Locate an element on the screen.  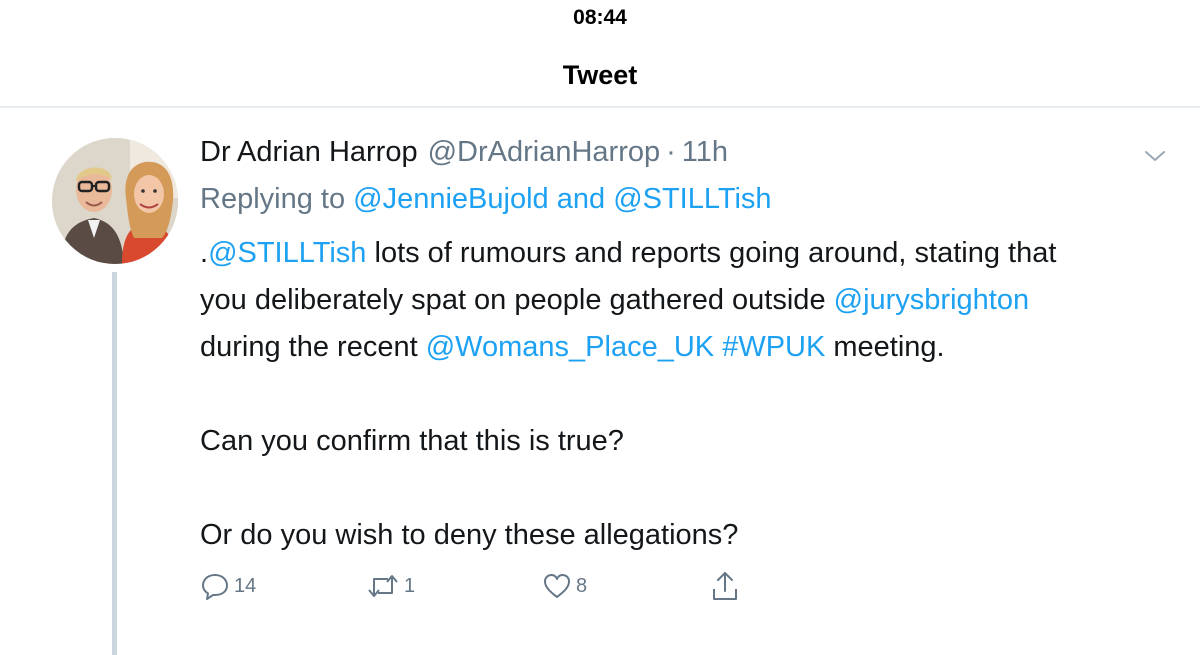
tweet-paragraph-2: Can you confirm that this is true? is located at coordinates (412, 441).